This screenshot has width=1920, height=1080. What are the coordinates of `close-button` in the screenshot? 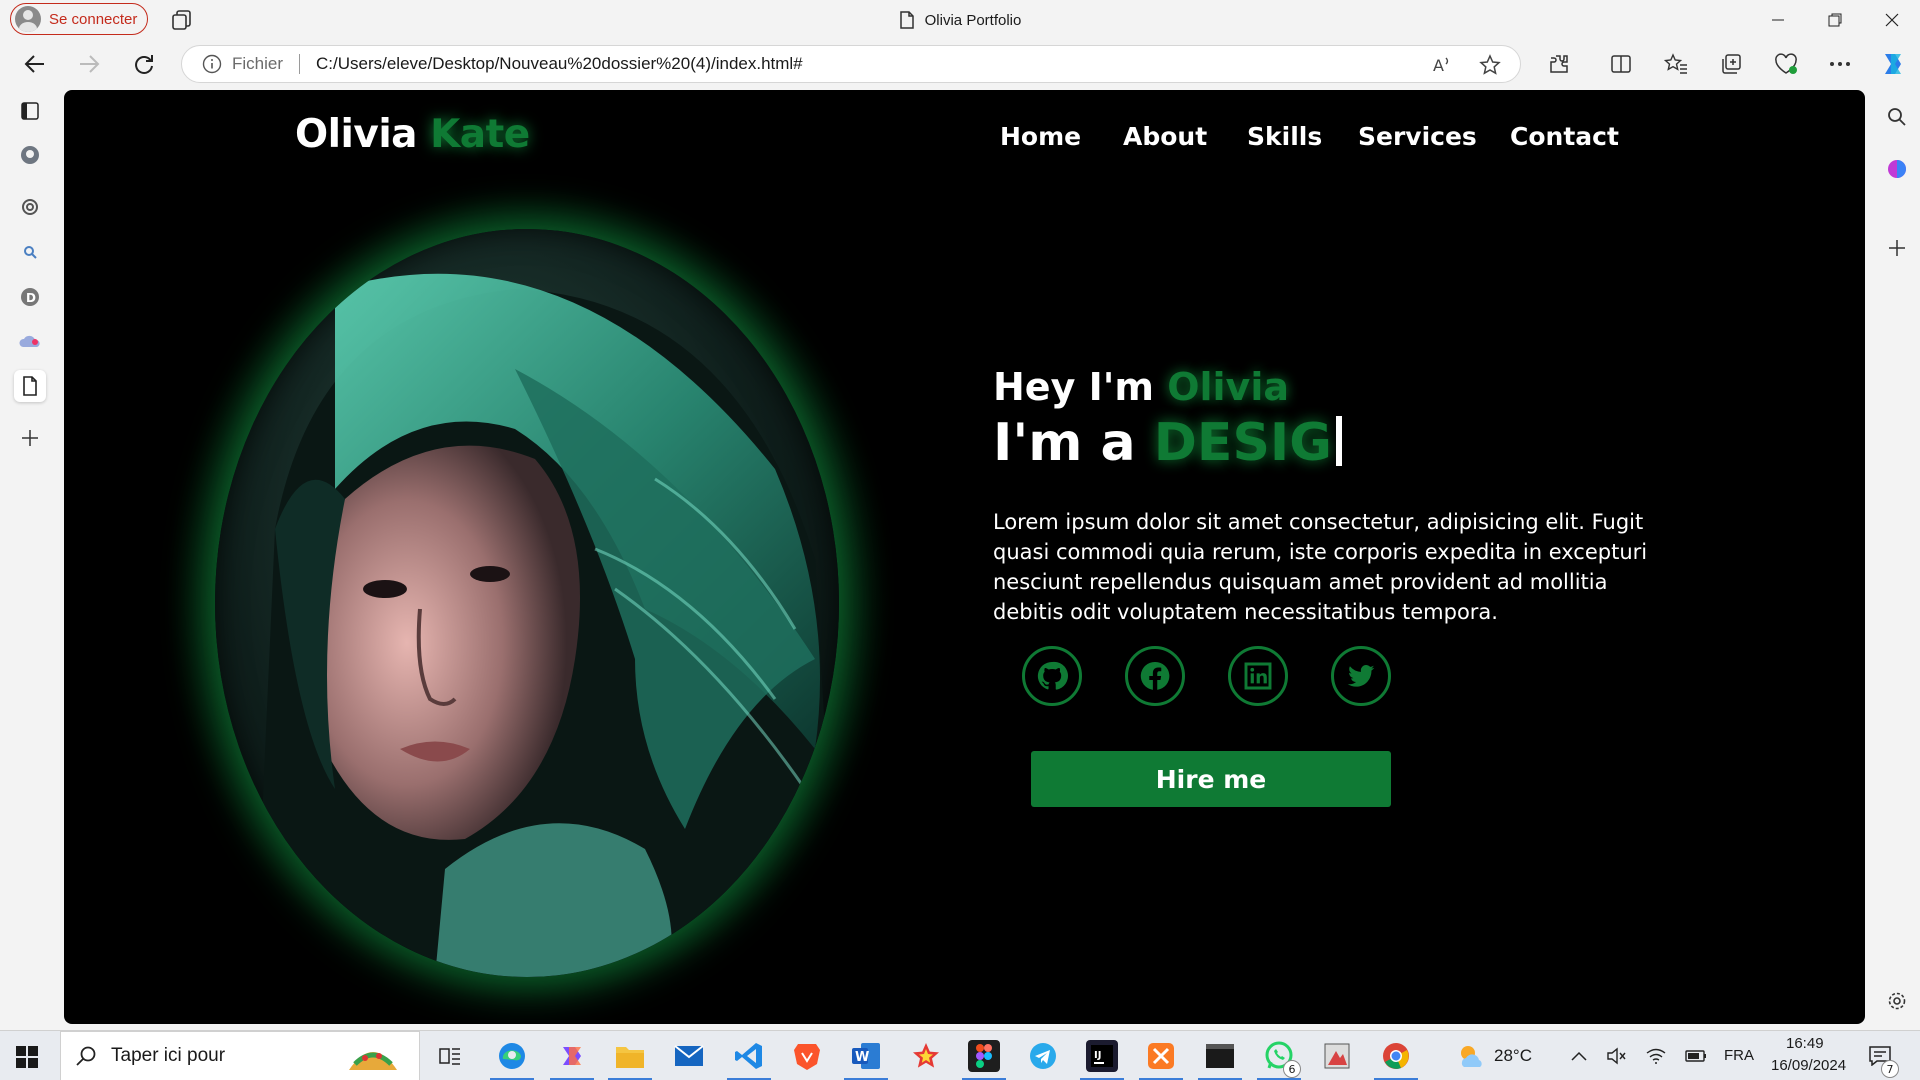 It's located at (1891, 20).